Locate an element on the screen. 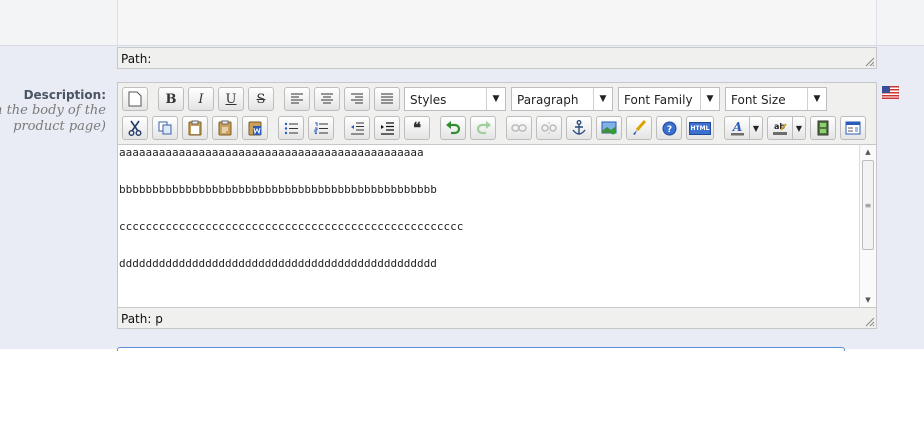  help-button: ? is located at coordinates (669, 128).